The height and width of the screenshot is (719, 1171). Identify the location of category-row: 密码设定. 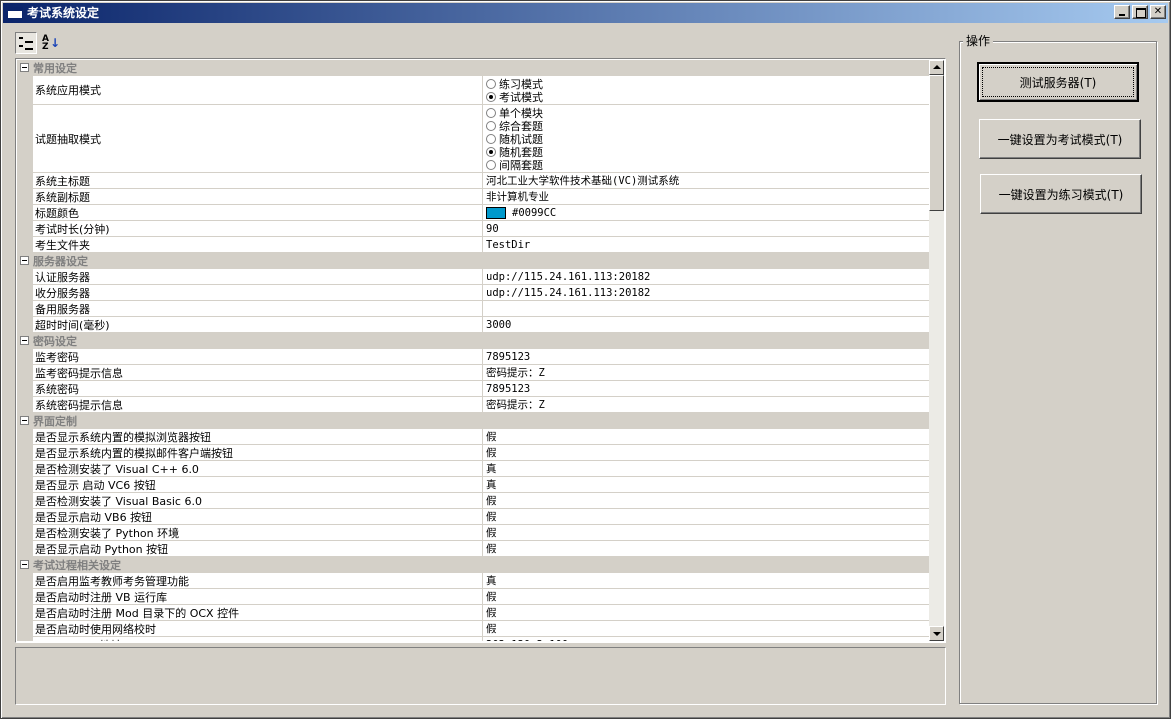
(473, 341).